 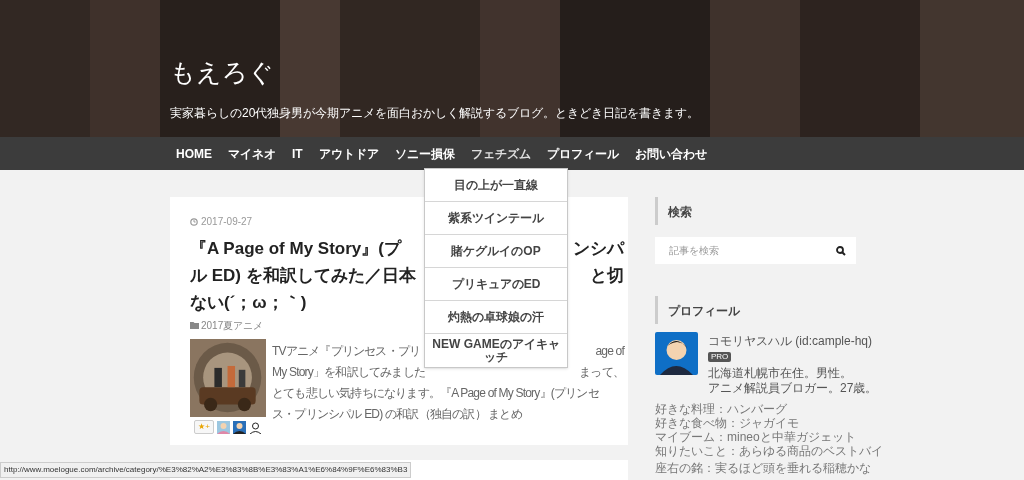 I want to click on nav-link: HOME, so click(x=194, y=153).